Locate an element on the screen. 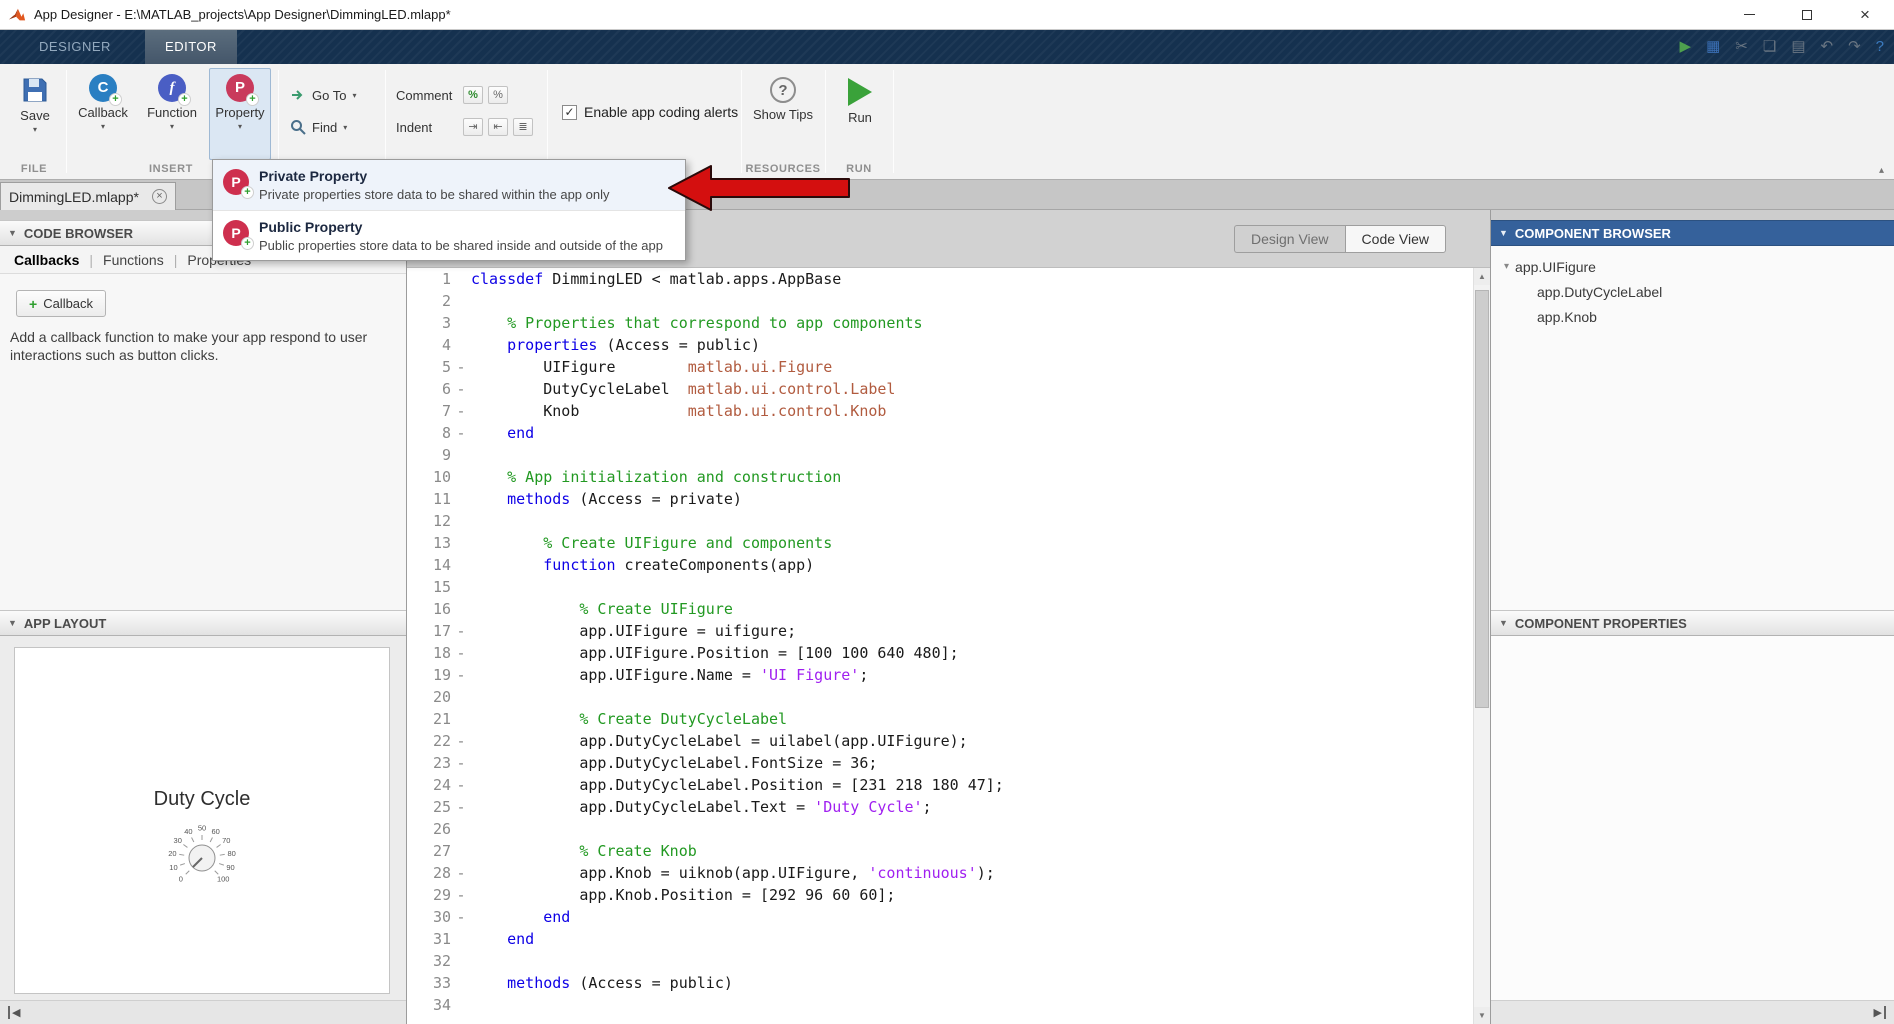 This screenshot has width=1894, height=1024. copy-icon: ❏ is located at coordinates (1769, 47).